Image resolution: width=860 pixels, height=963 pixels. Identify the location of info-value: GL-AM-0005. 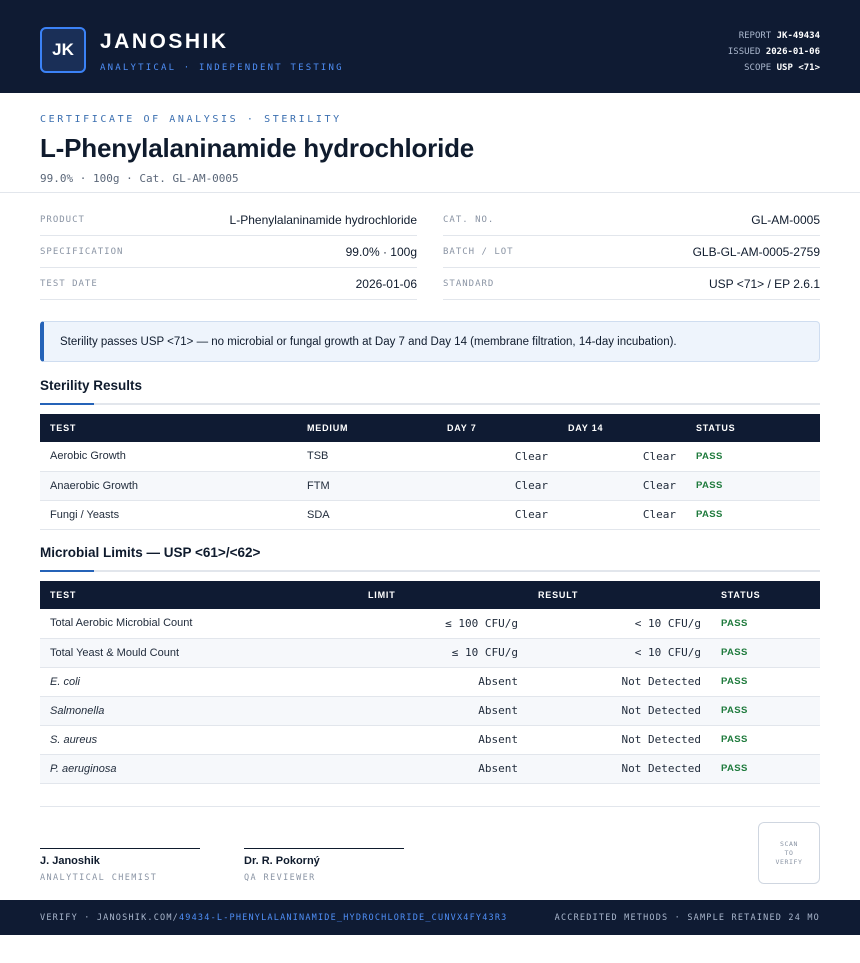
(785, 219).